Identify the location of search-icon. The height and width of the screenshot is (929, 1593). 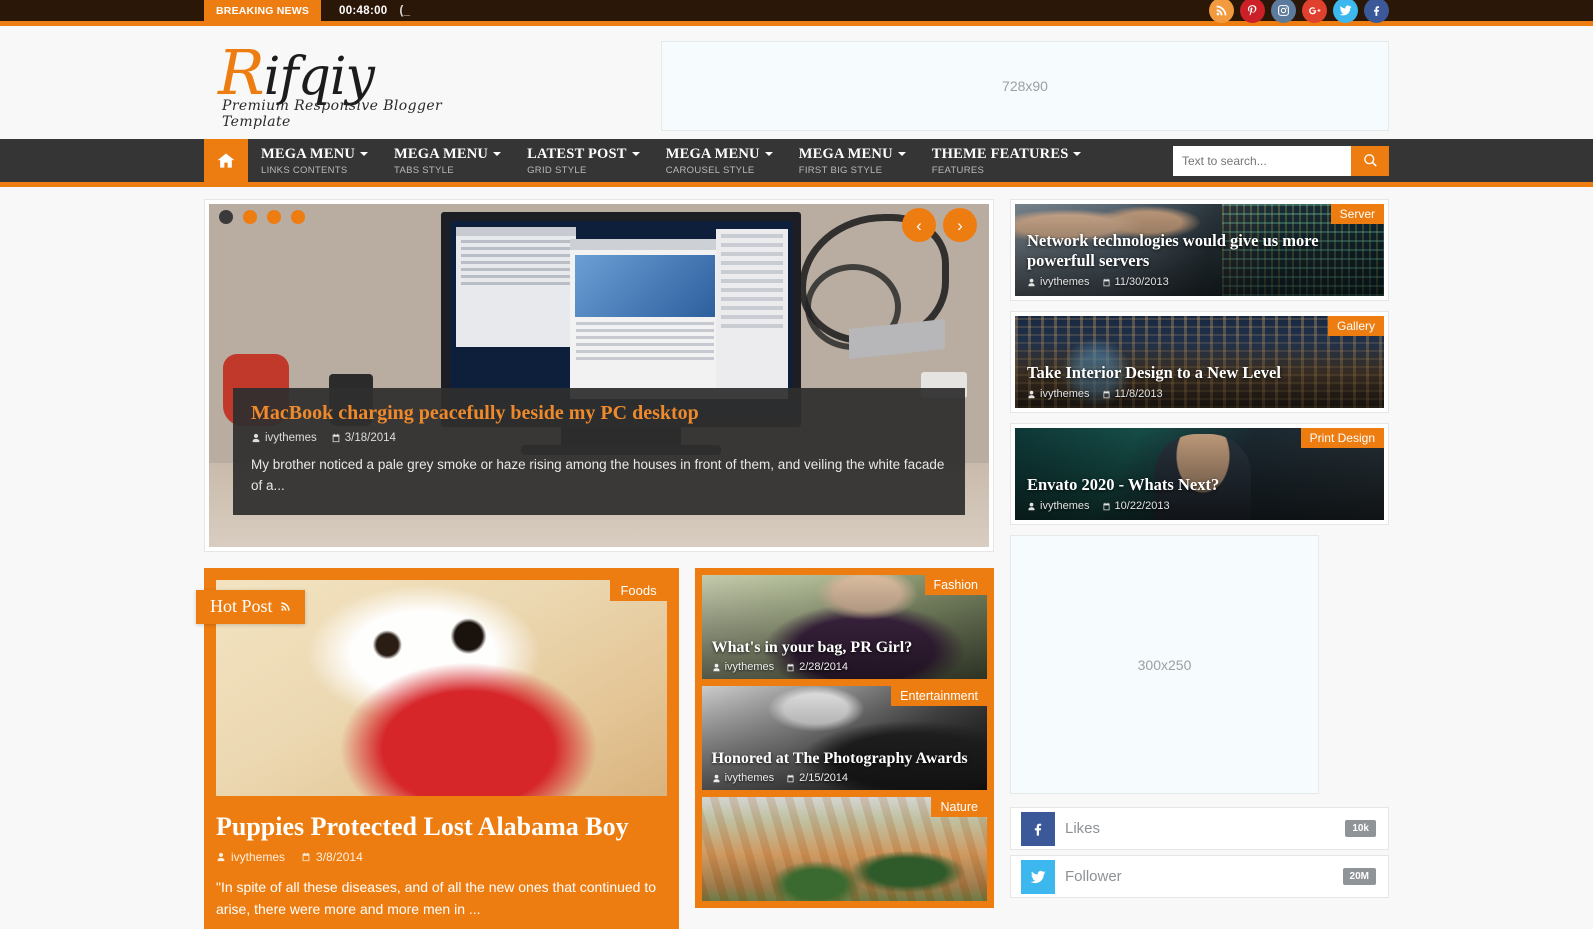
(1370, 160).